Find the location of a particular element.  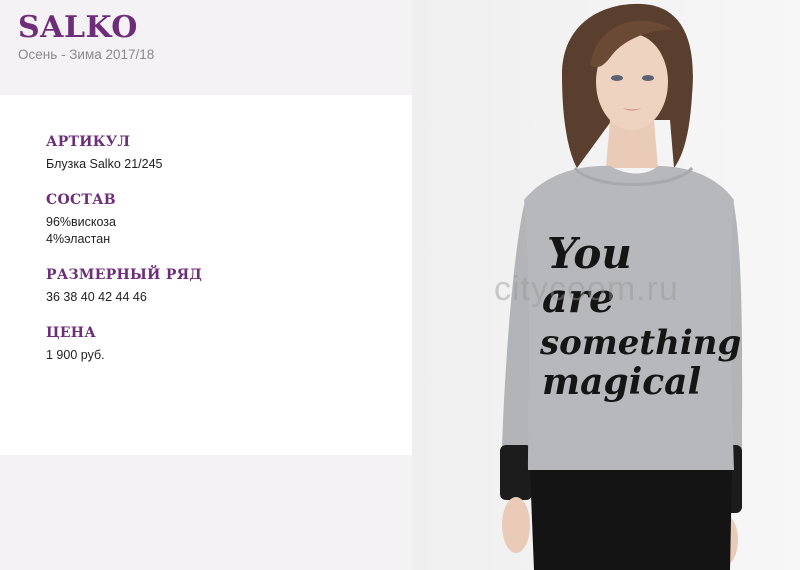

price-heading: ЦЕНА is located at coordinates (71, 333).